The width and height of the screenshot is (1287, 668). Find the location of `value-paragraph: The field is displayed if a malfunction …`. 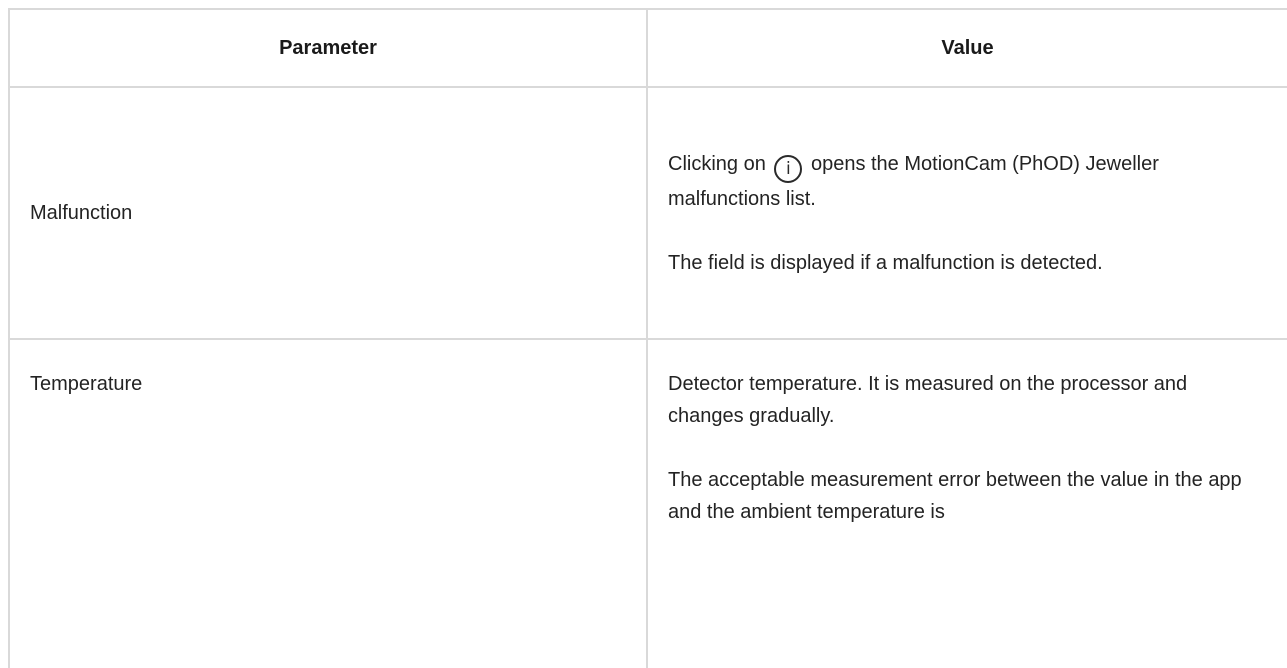

value-paragraph: The field is displayed if a malfunction … is located at coordinates (885, 262).